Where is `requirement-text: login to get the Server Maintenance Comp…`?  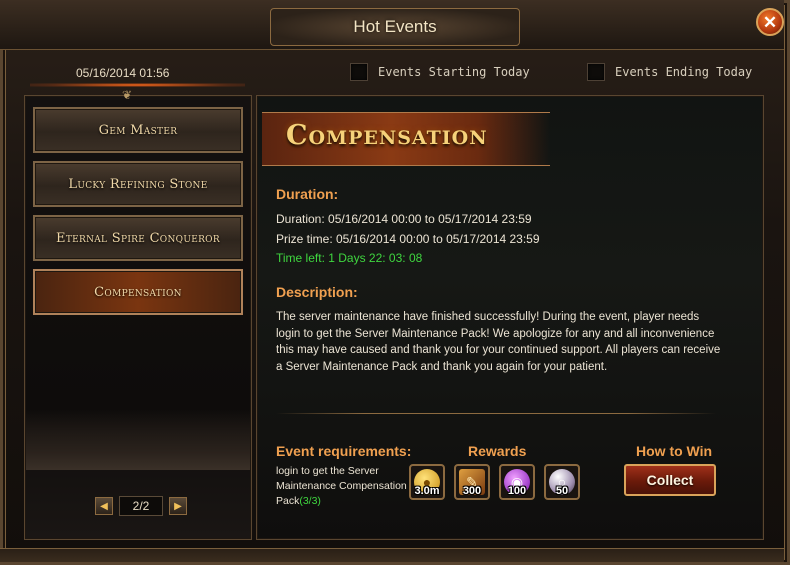 requirement-text: login to get the Server Maintenance Comp… is located at coordinates (343, 486).